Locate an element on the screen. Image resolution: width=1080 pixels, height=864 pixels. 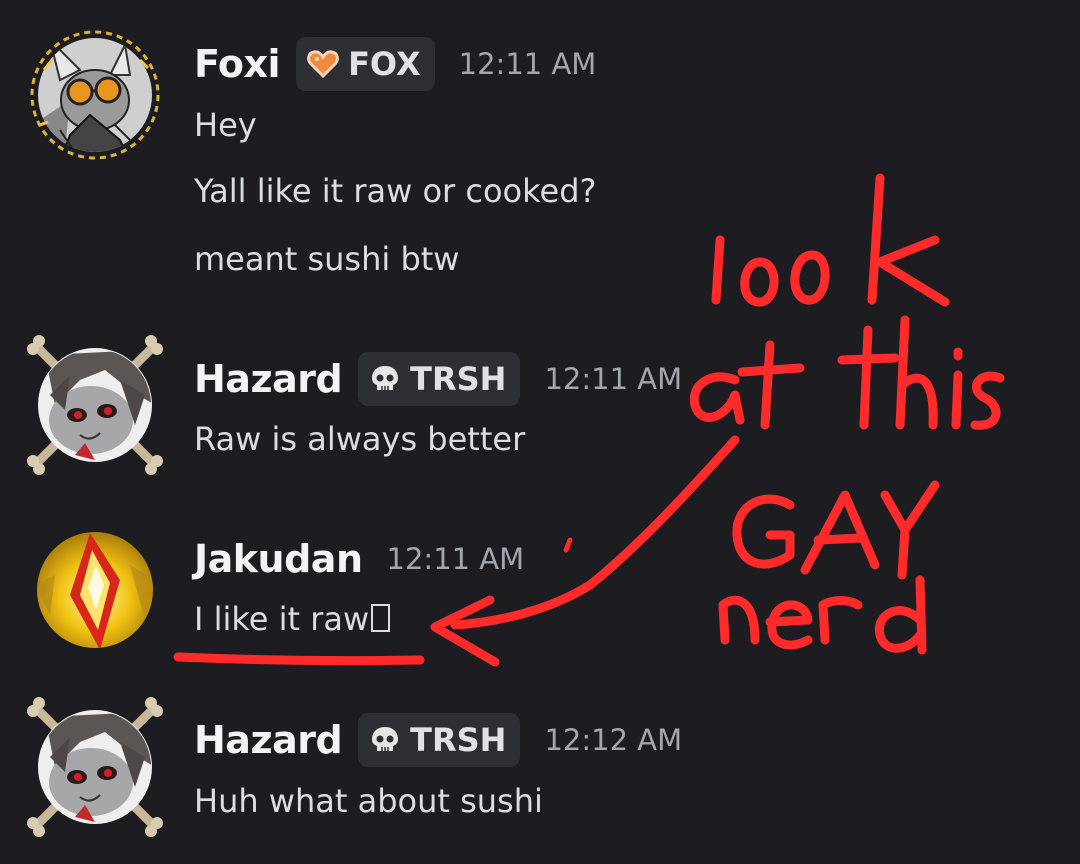
avatar-jakudan is located at coordinates (95, 590).